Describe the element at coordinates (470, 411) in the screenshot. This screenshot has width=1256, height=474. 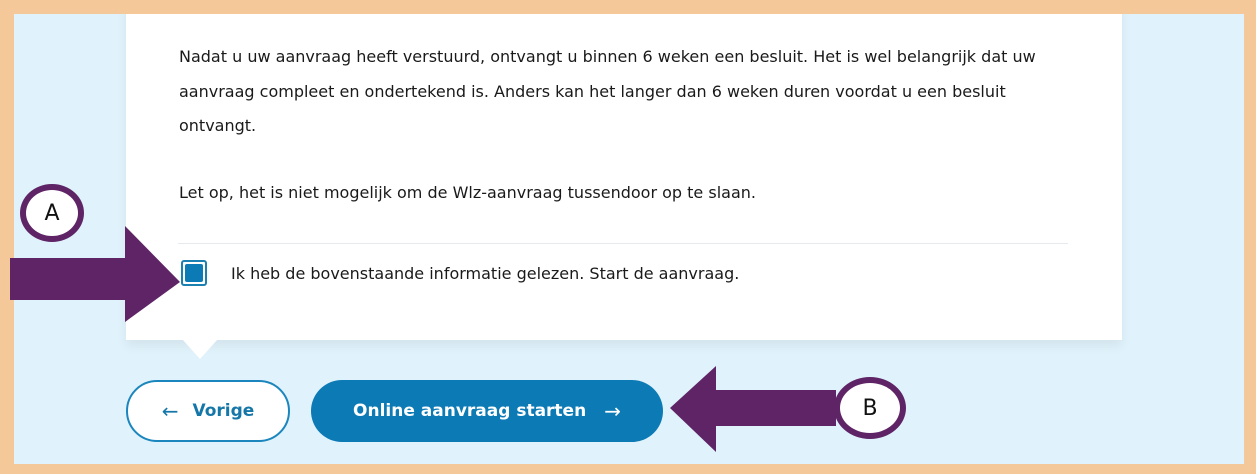
I see `start-button-label: Online aanvraag starten` at that location.